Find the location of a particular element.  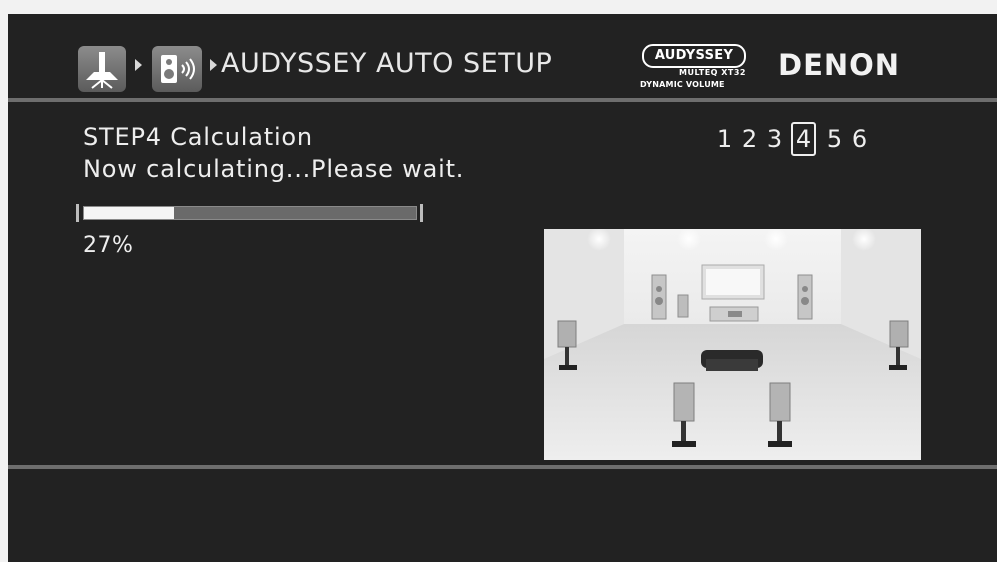

setup-icon is located at coordinates (102, 69).